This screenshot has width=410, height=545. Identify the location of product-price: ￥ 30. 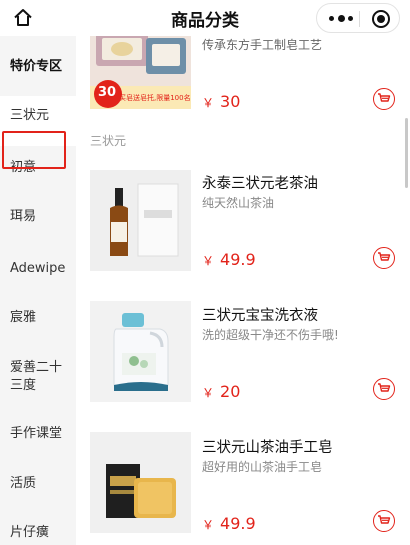
(221, 101).